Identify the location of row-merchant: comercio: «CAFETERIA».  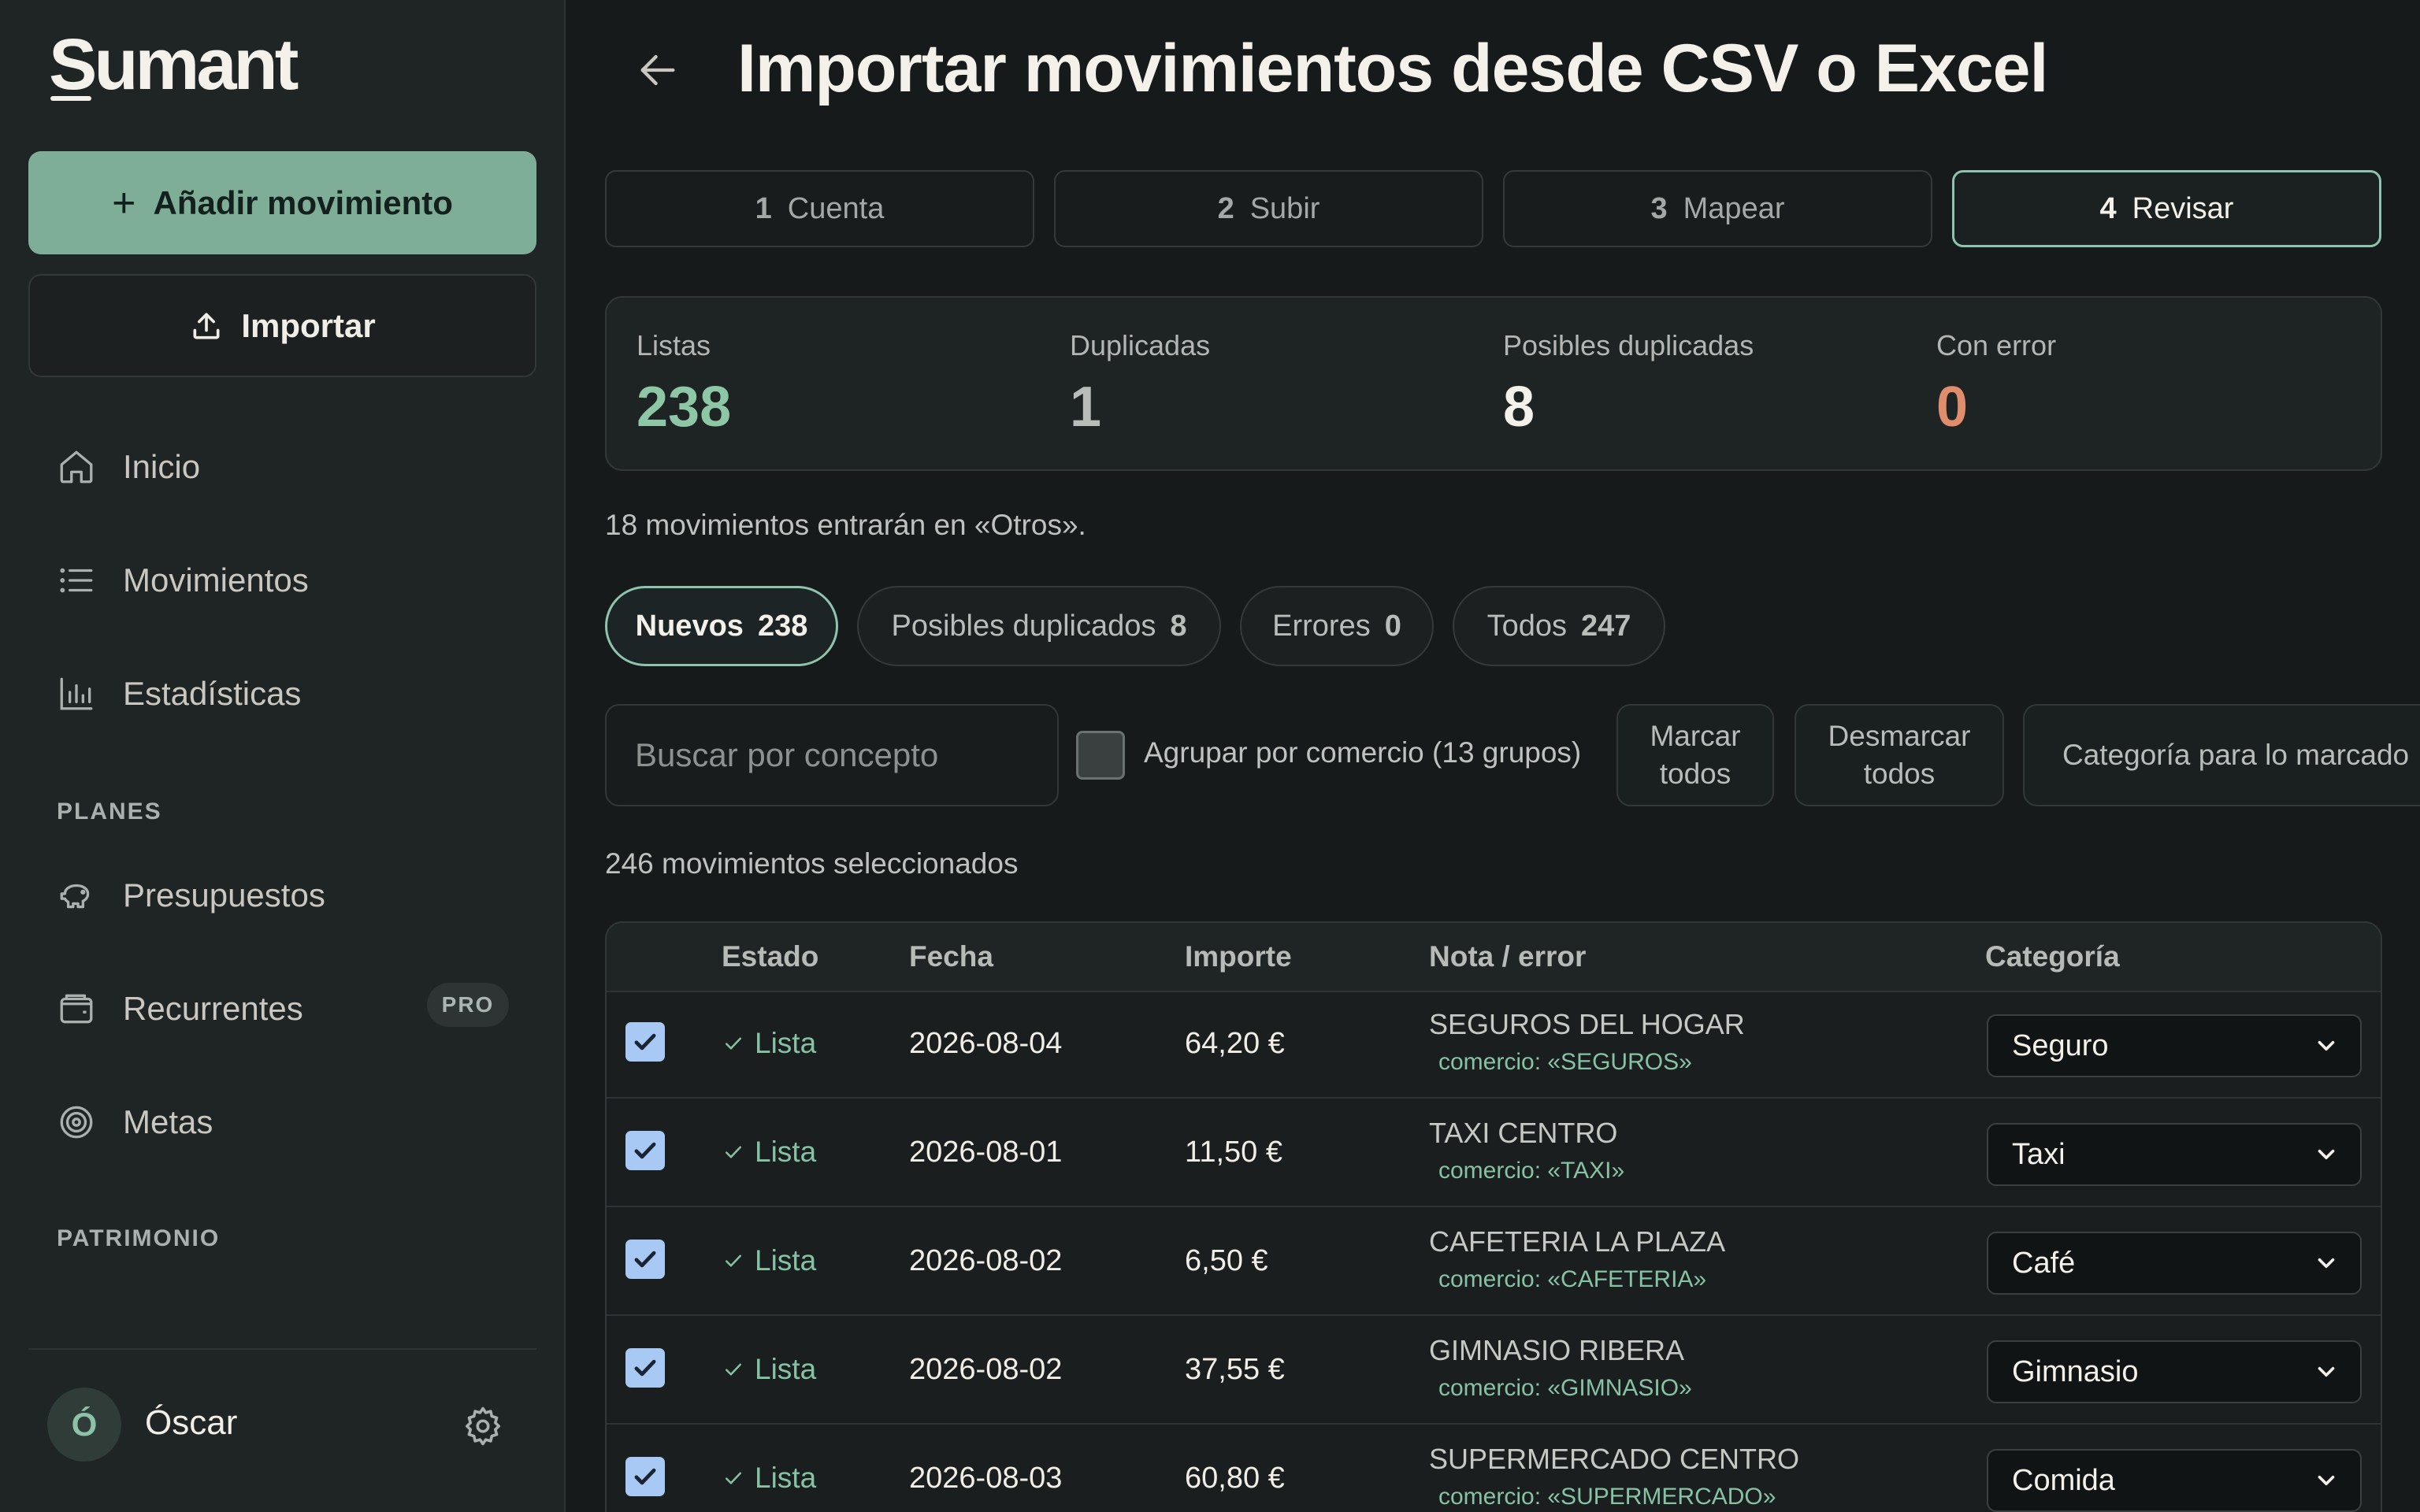
(1572, 1279).